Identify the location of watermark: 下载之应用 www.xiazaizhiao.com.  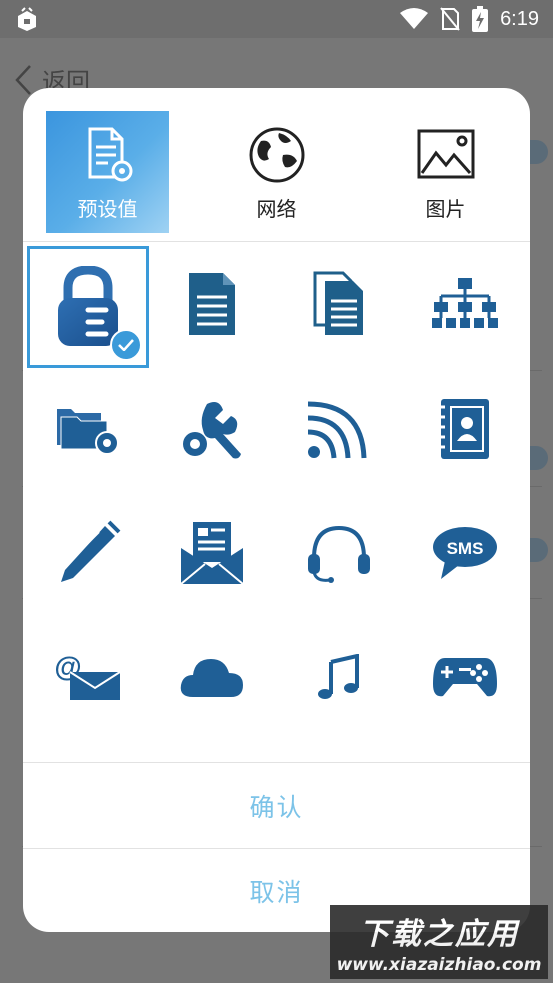
(439, 942).